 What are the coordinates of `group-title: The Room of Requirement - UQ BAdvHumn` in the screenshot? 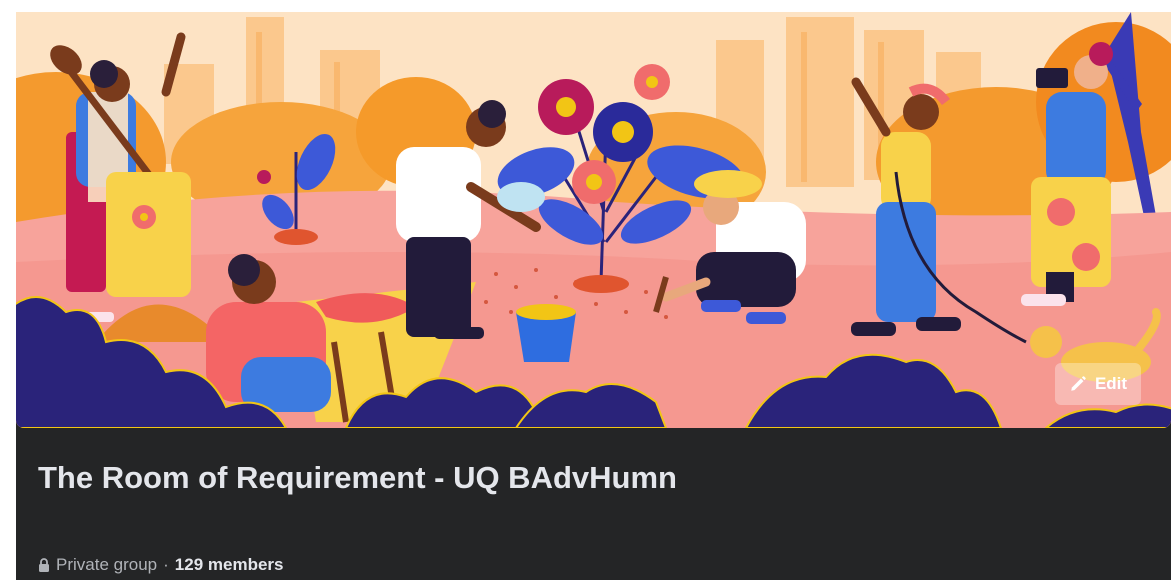 It's located at (398, 478).